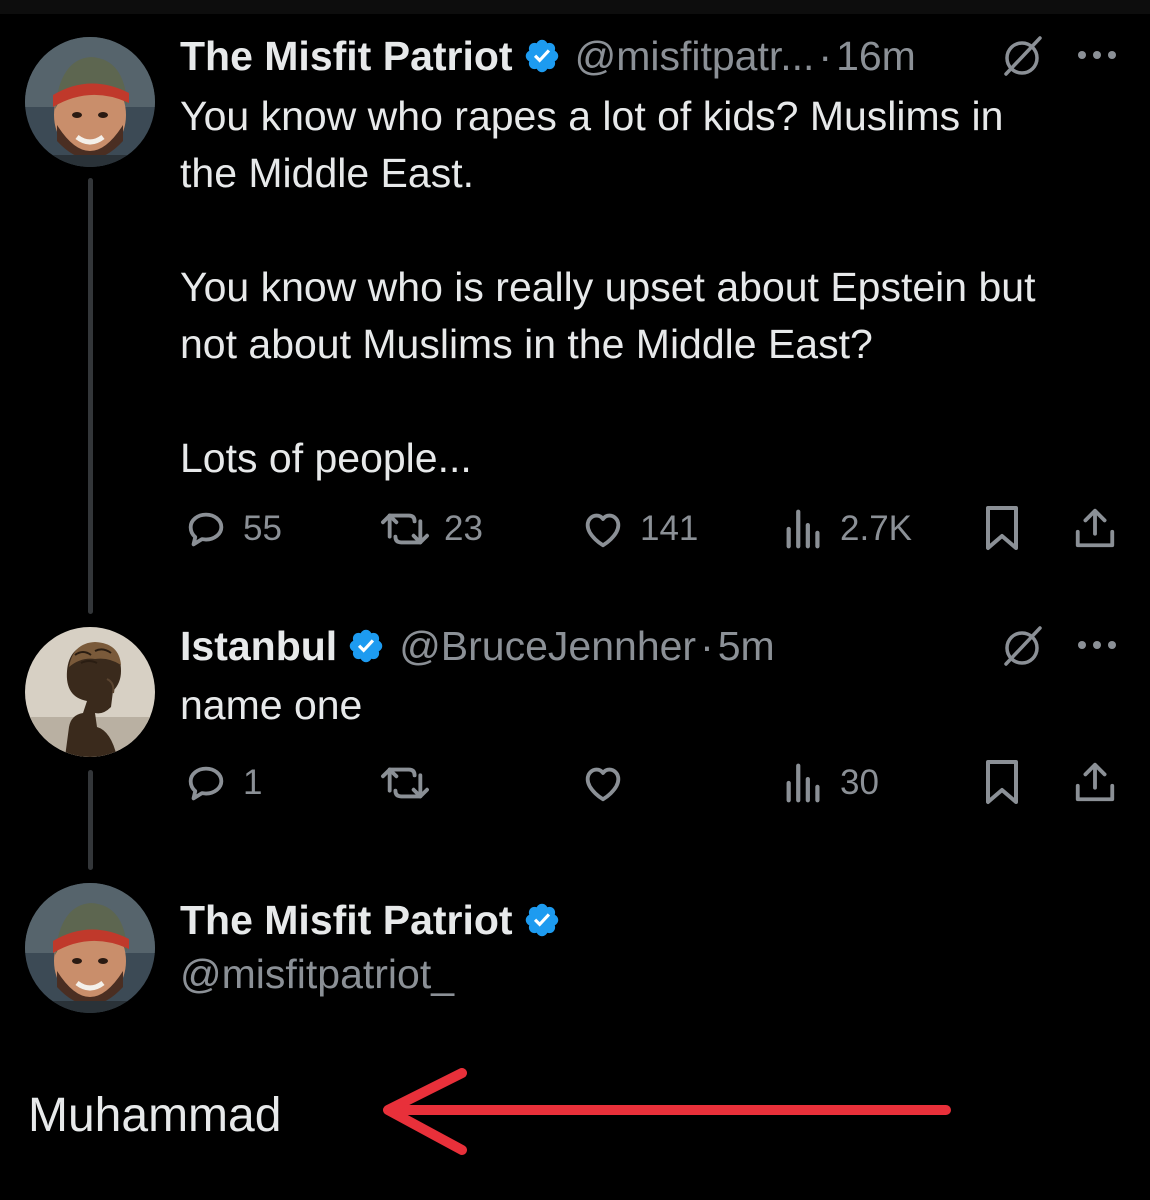 The height and width of the screenshot is (1200, 1150). I want to click on tweet2-text: name one, so click(271, 705).